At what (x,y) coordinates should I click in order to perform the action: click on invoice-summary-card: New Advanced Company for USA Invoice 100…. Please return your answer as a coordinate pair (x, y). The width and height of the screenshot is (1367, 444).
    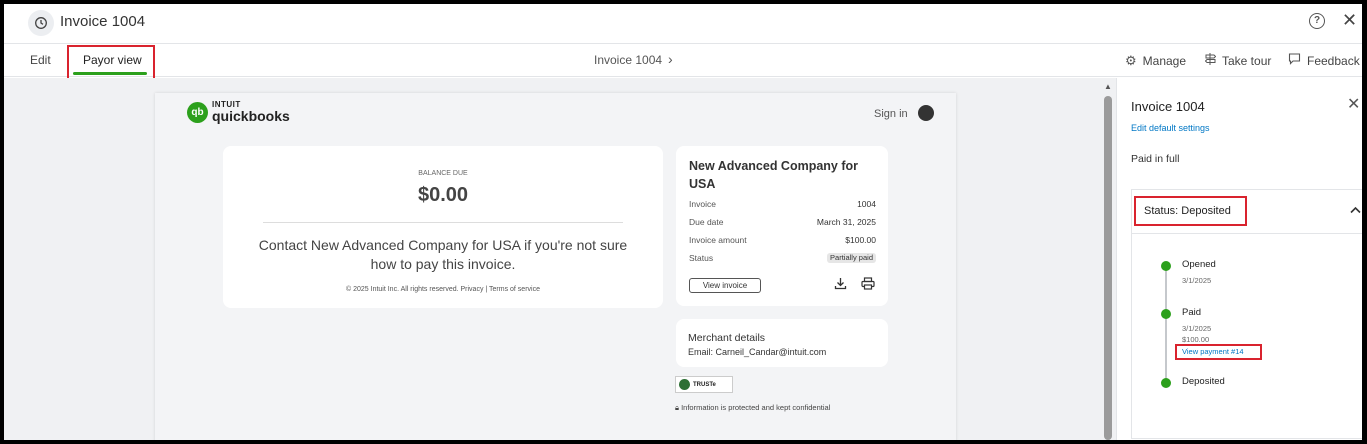
    Looking at the image, I should click on (782, 226).